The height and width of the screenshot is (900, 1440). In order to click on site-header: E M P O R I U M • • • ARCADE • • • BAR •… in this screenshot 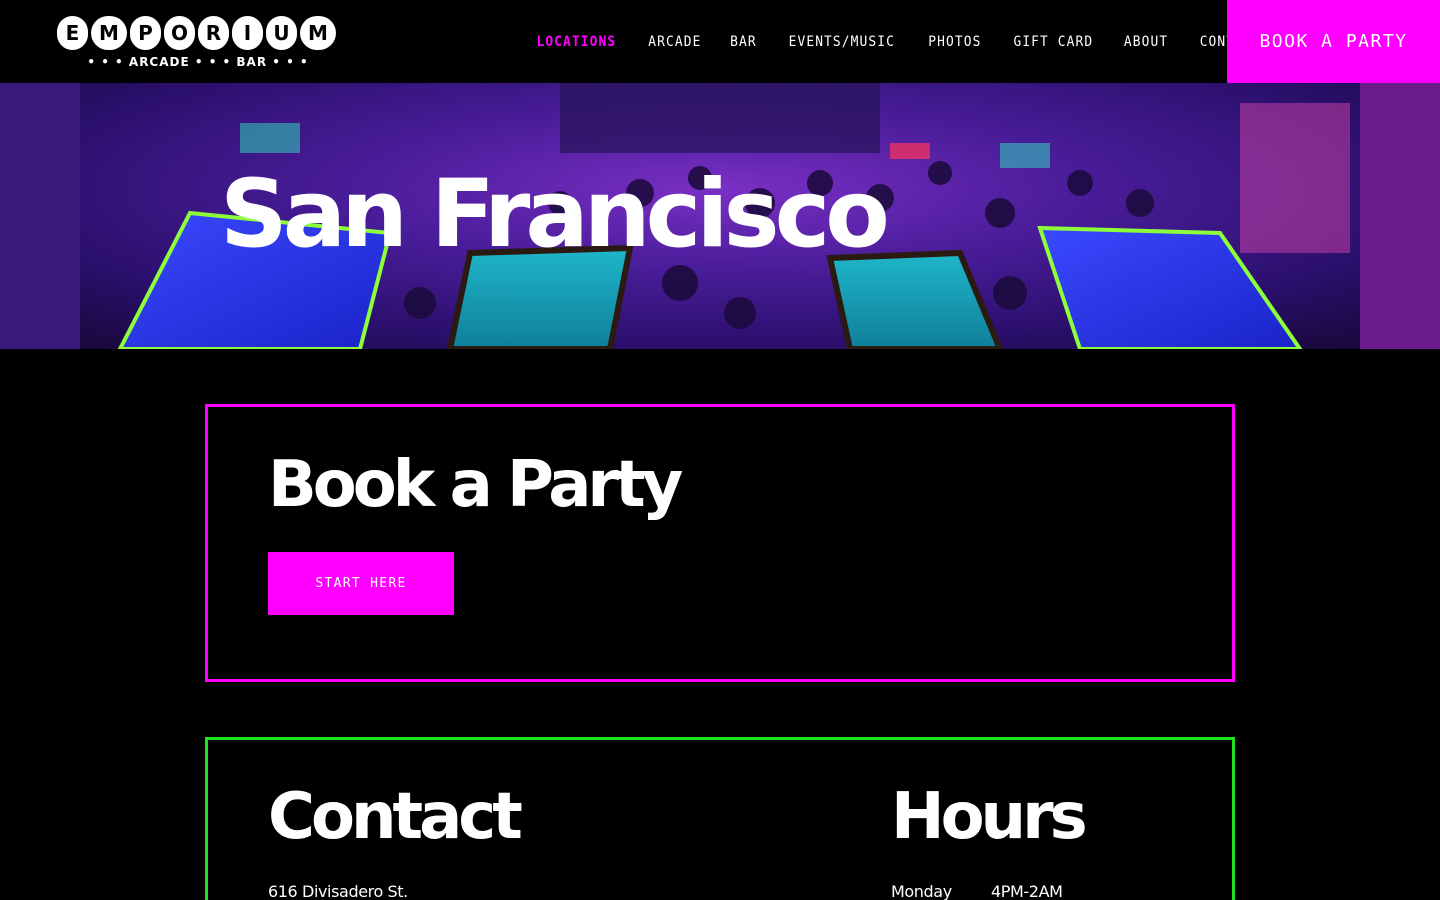, I will do `click(720, 41)`.